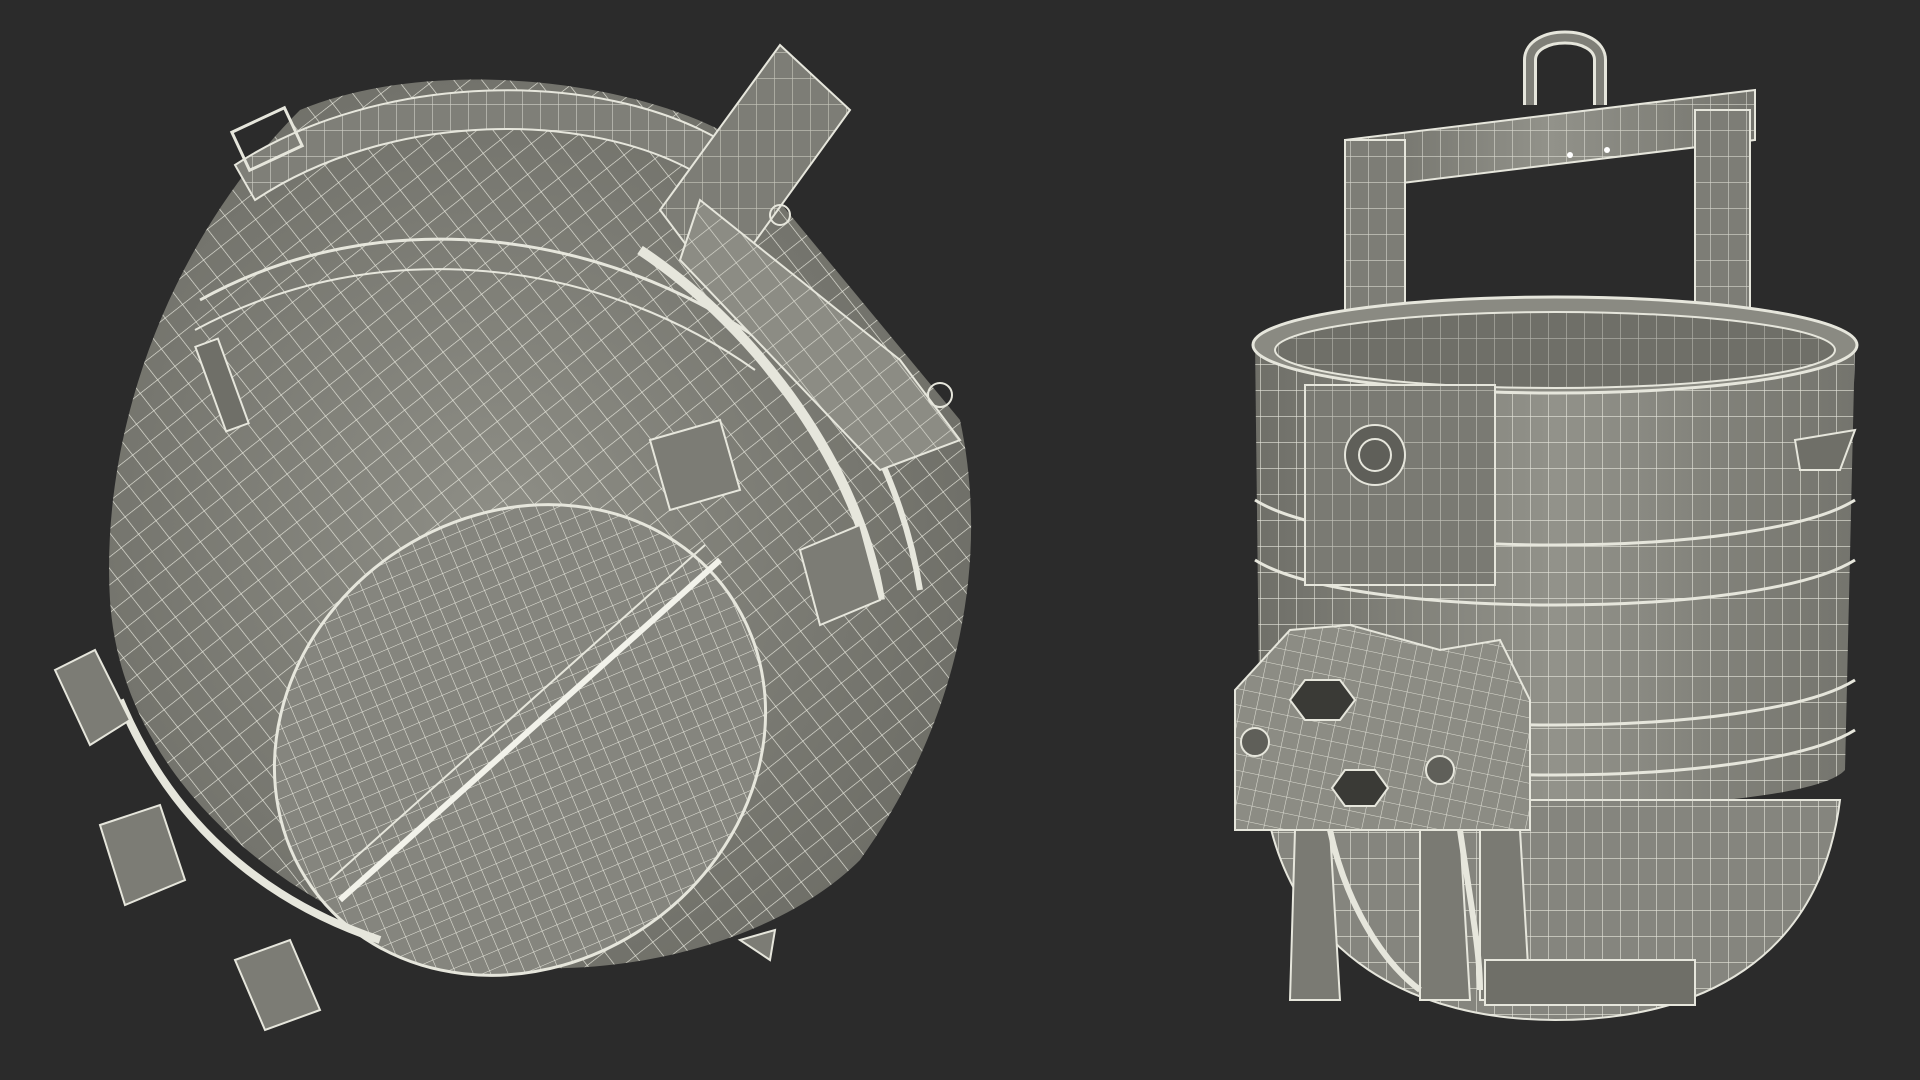 The height and width of the screenshot is (1080, 1920). Describe the element at coordinates (1555, 345) in the screenshot. I see `ladle-rim-top` at that location.